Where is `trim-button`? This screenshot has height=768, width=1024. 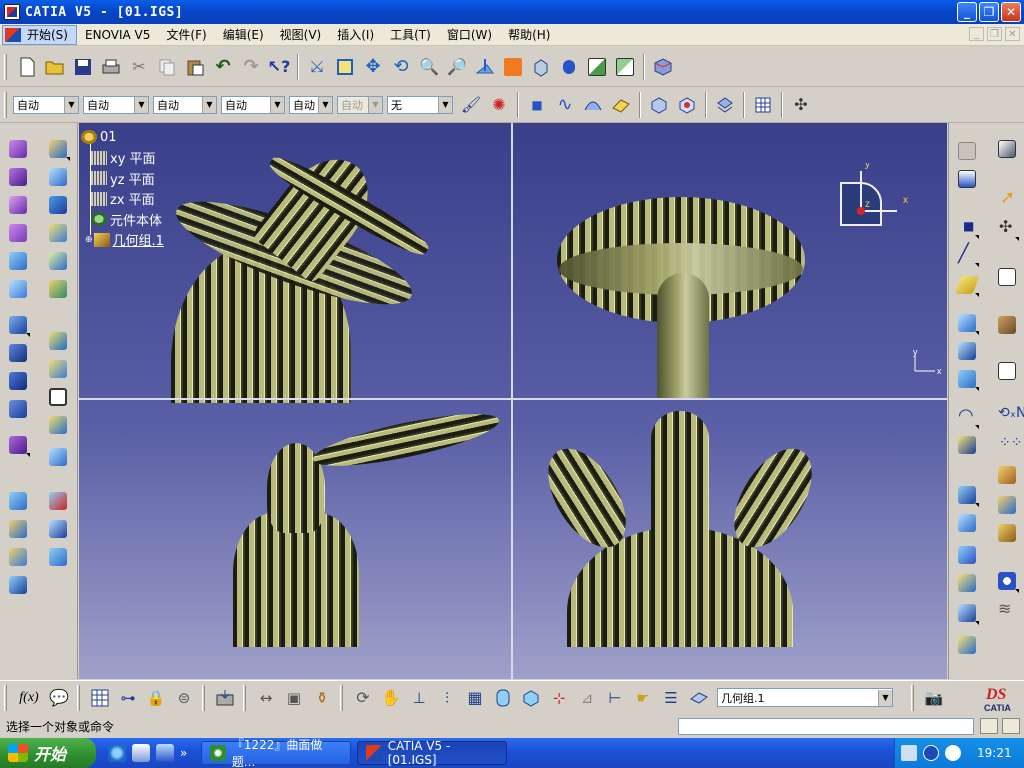
trim-button is located at coordinates (18, 409).